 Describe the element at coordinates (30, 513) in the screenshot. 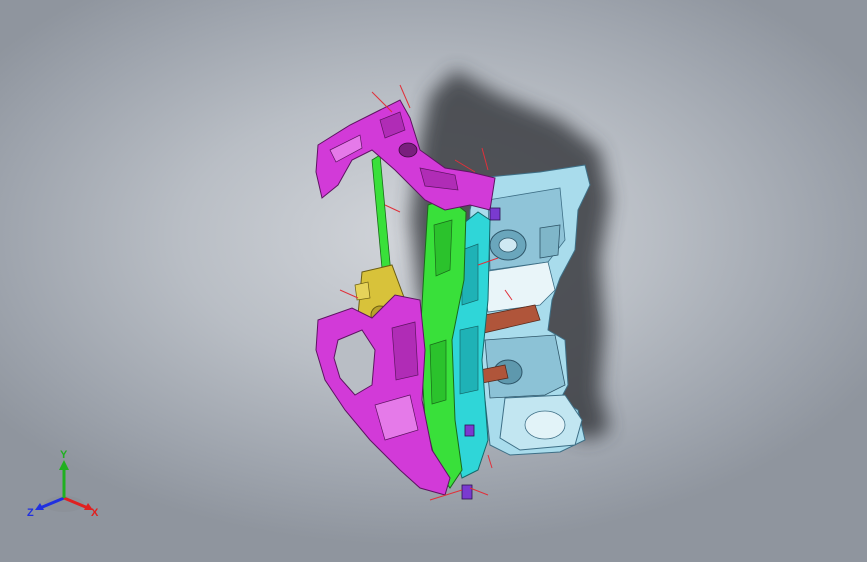

I see `z-axis-label: Z` at that location.